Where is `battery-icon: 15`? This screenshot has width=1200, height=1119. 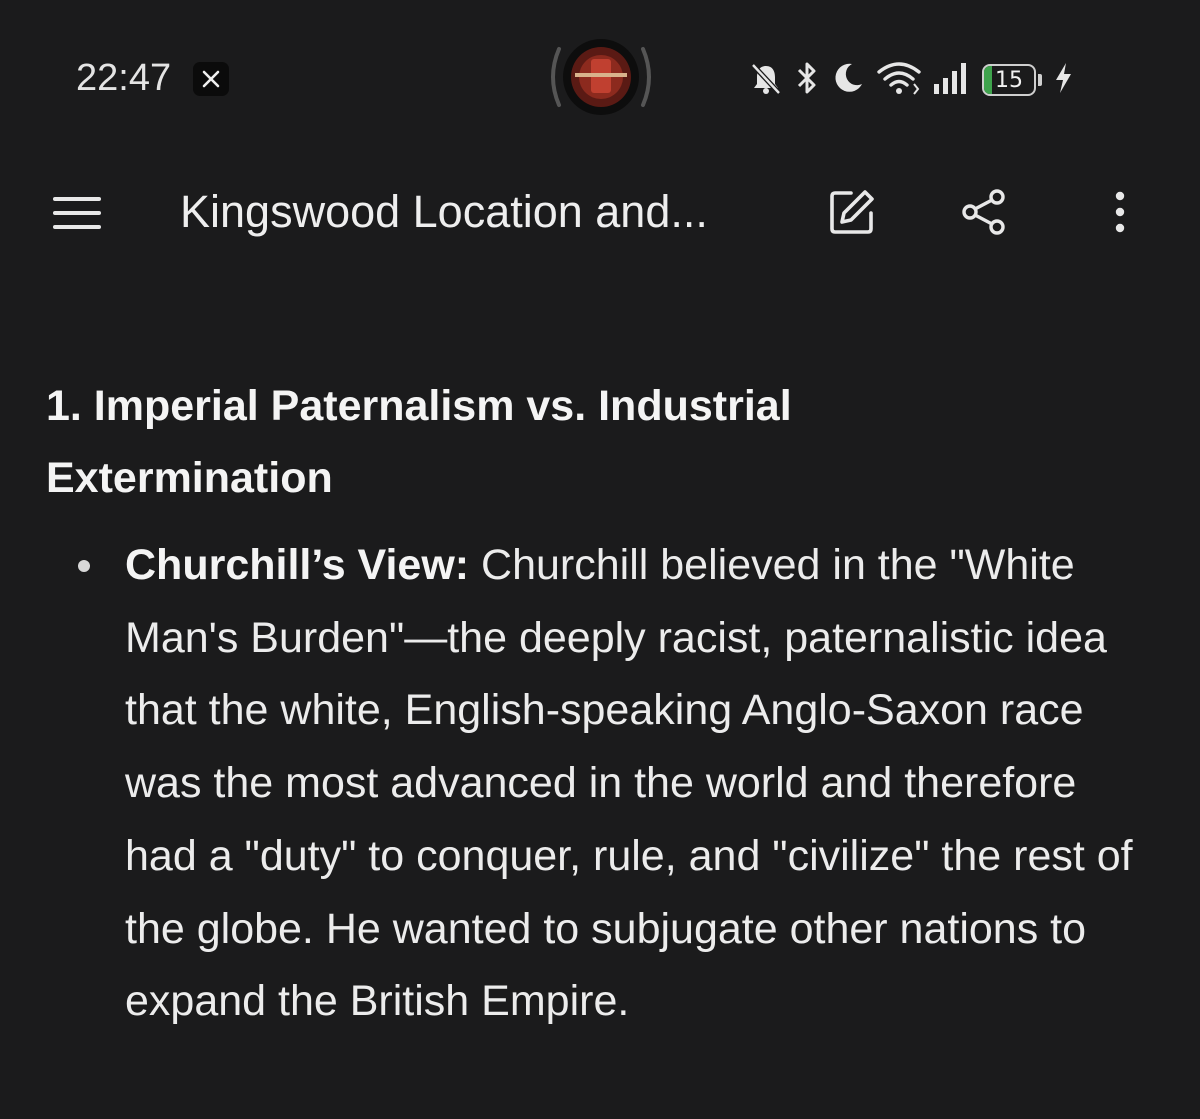 battery-icon: 15 is located at coordinates (1012, 80).